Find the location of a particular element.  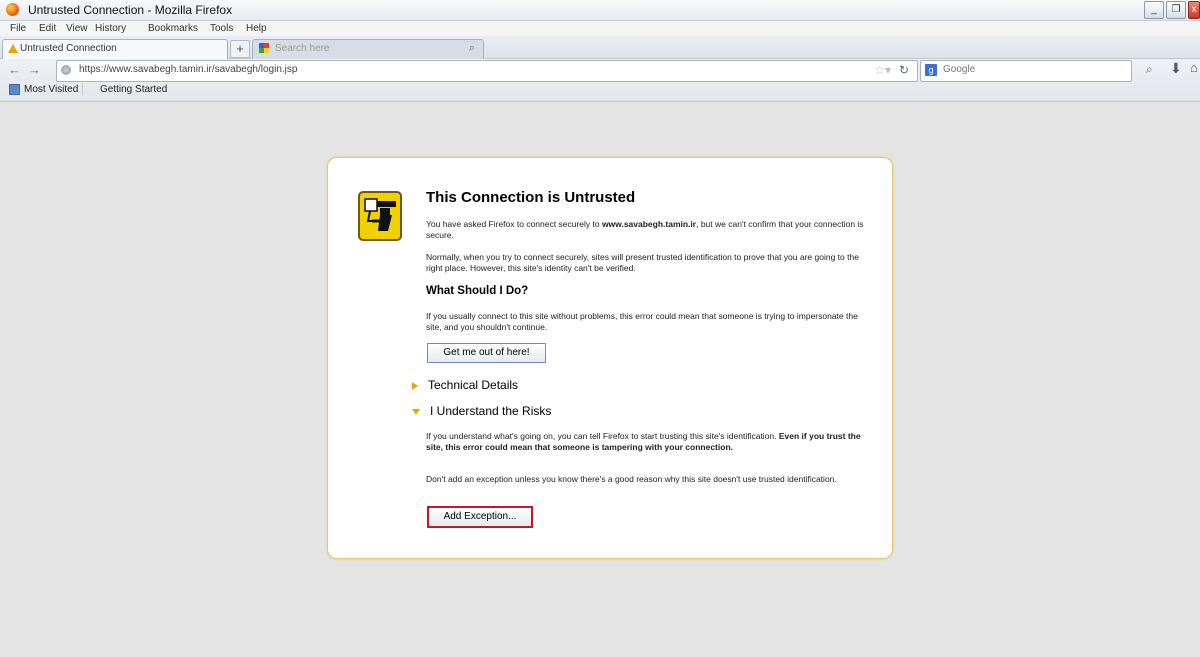

bookmarks-toolbar: Most Visited Getting Started is located at coordinates (600, 90).